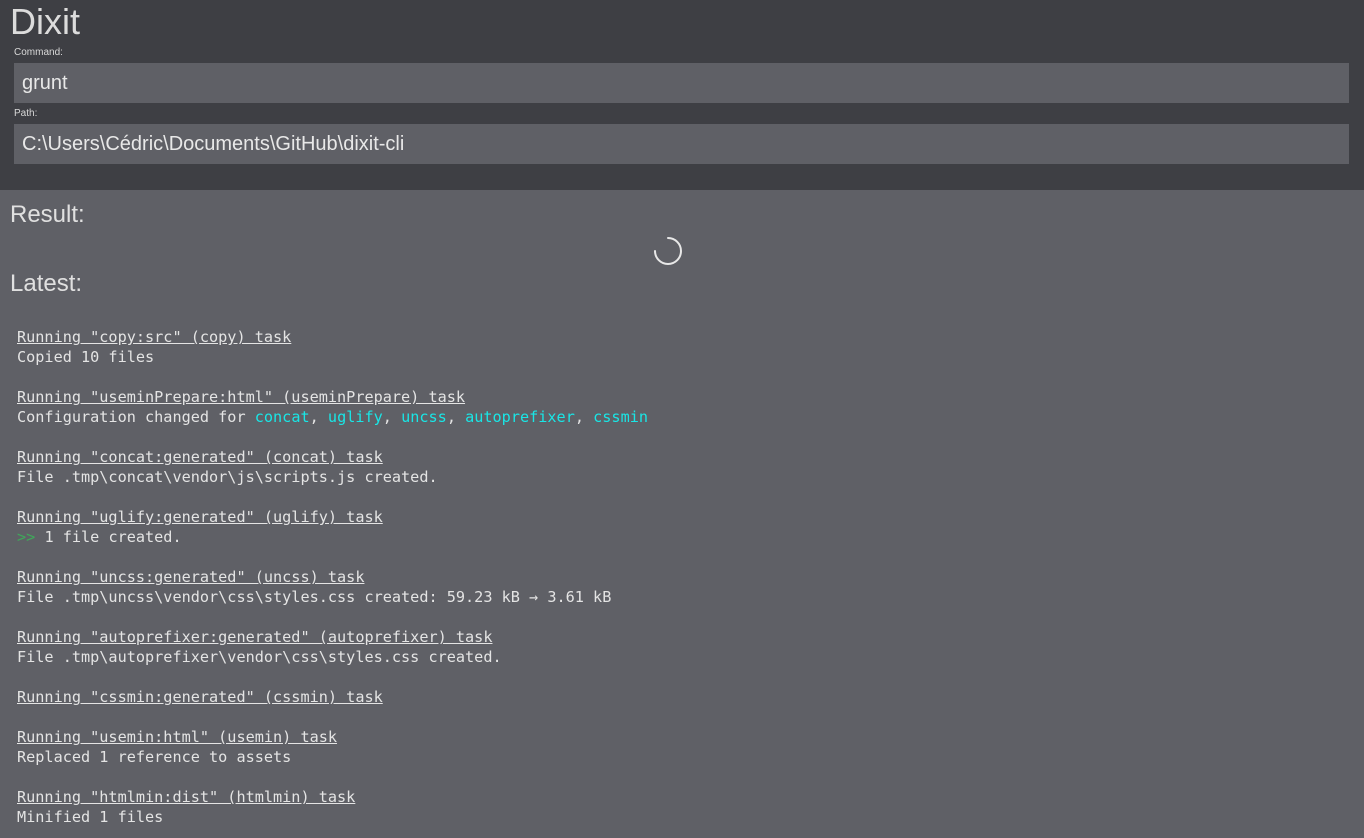  Describe the element at coordinates (520, 417) in the screenshot. I see `log-highlight: autoprefixer` at that location.